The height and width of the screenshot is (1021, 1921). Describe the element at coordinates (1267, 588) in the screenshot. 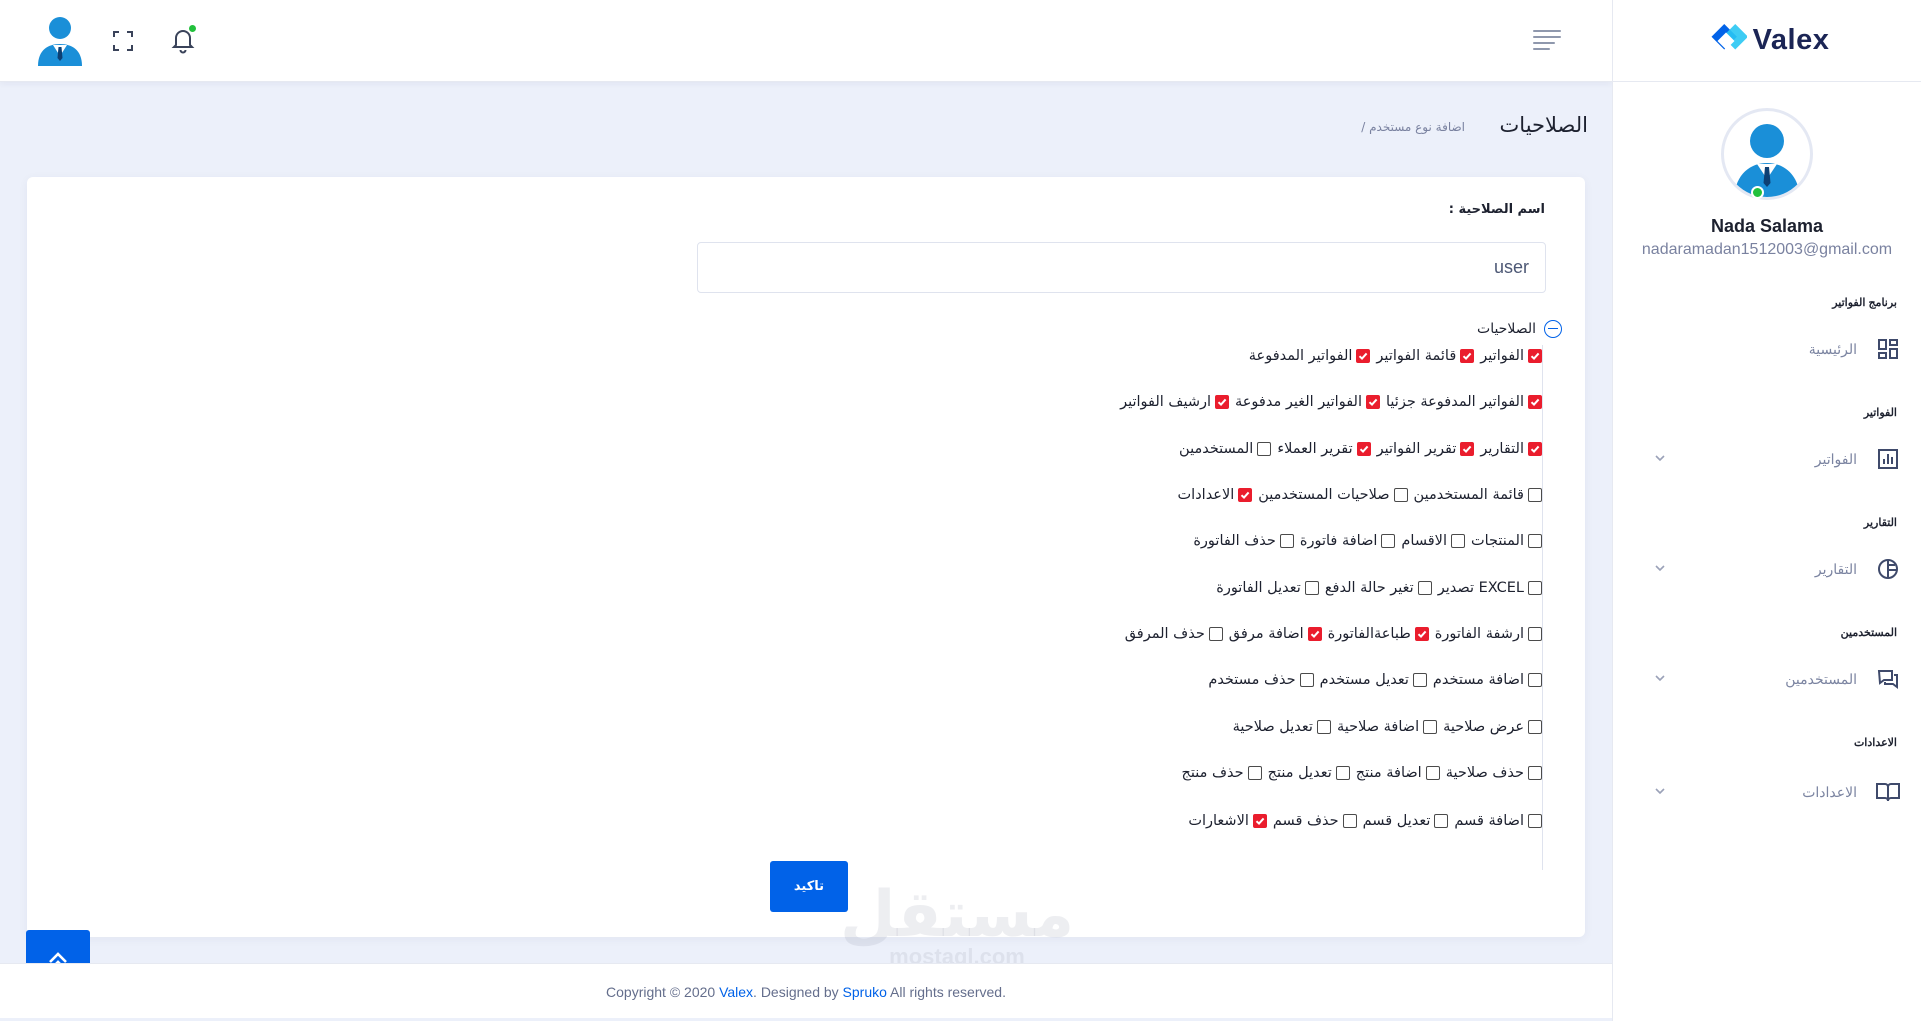

I see `permission-item: تعديل الفاتورة` at that location.